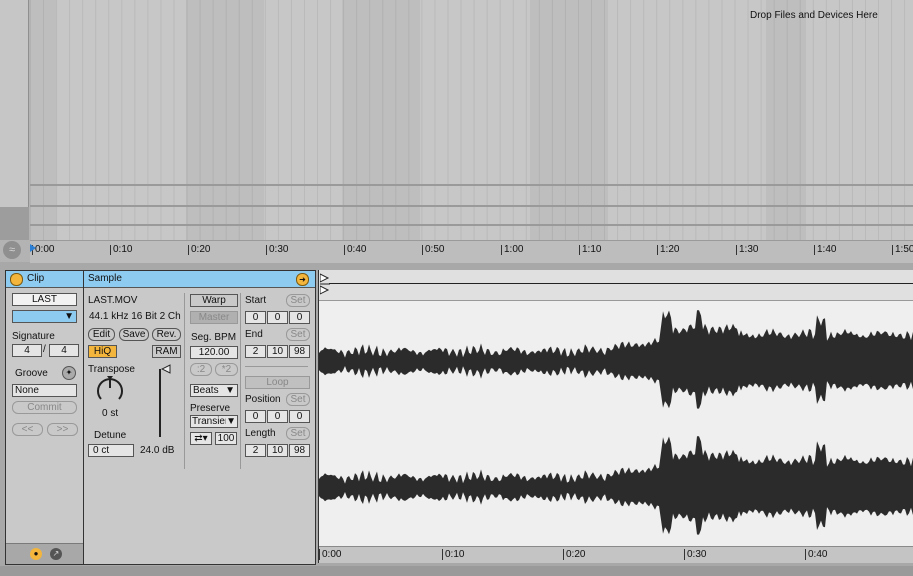 This screenshot has width=913, height=576. What do you see at coordinates (298, 433) in the screenshot?
I see `length-set-button: Set` at bounding box center [298, 433].